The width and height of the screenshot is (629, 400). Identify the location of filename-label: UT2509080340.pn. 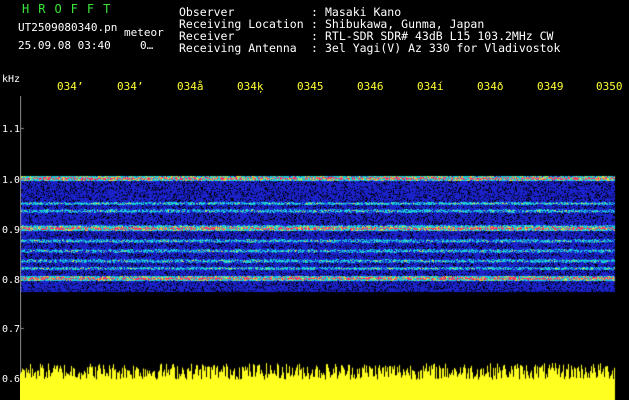
(68, 27).